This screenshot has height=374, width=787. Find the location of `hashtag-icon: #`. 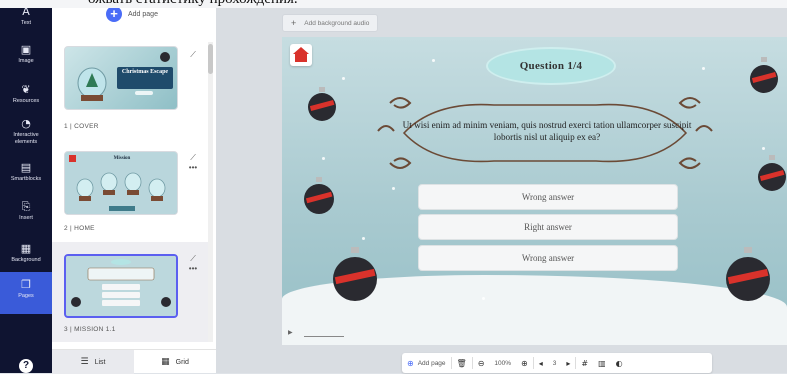

hashtag-icon: # is located at coordinates (585, 363).